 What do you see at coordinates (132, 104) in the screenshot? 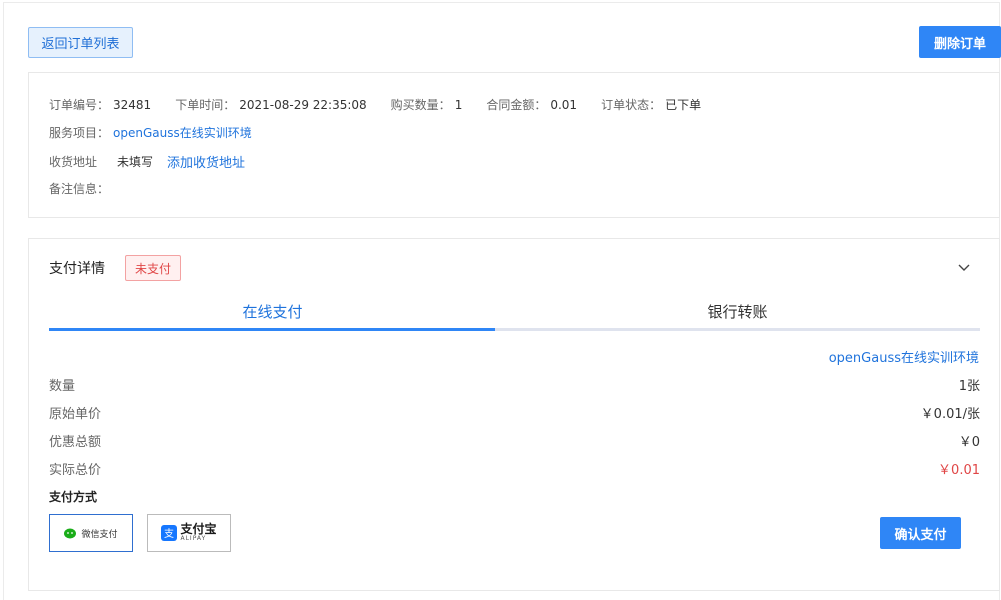
I see `order-id-value: 32481` at bounding box center [132, 104].